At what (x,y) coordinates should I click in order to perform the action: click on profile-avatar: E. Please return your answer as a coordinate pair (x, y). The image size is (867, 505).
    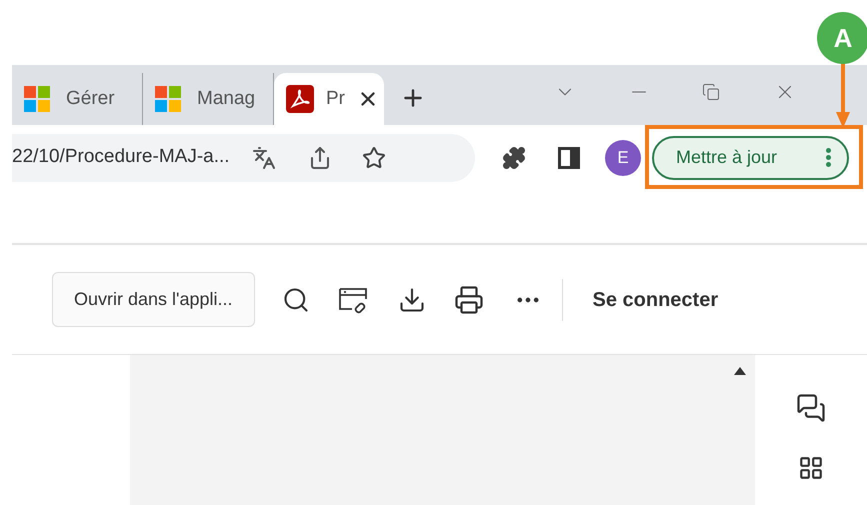
    Looking at the image, I should click on (623, 158).